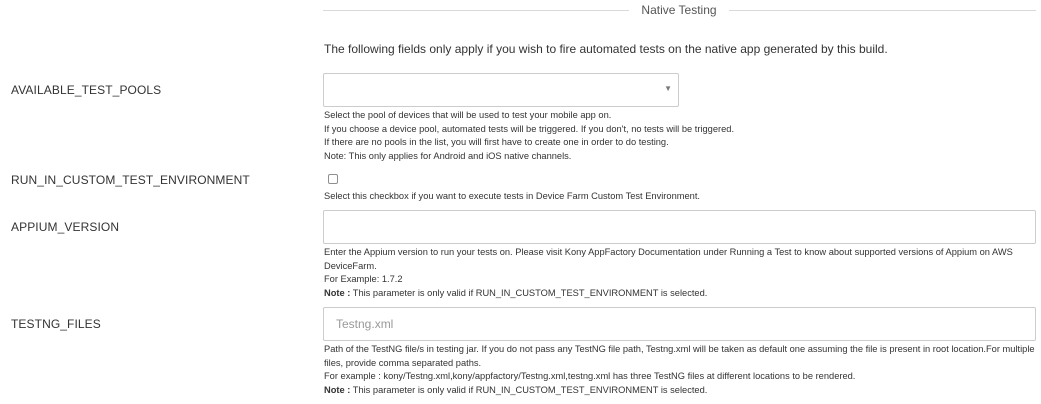 This screenshot has width=1041, height=404. I want to click on section-header-native-testing: Native Testing, so click(679, 11).